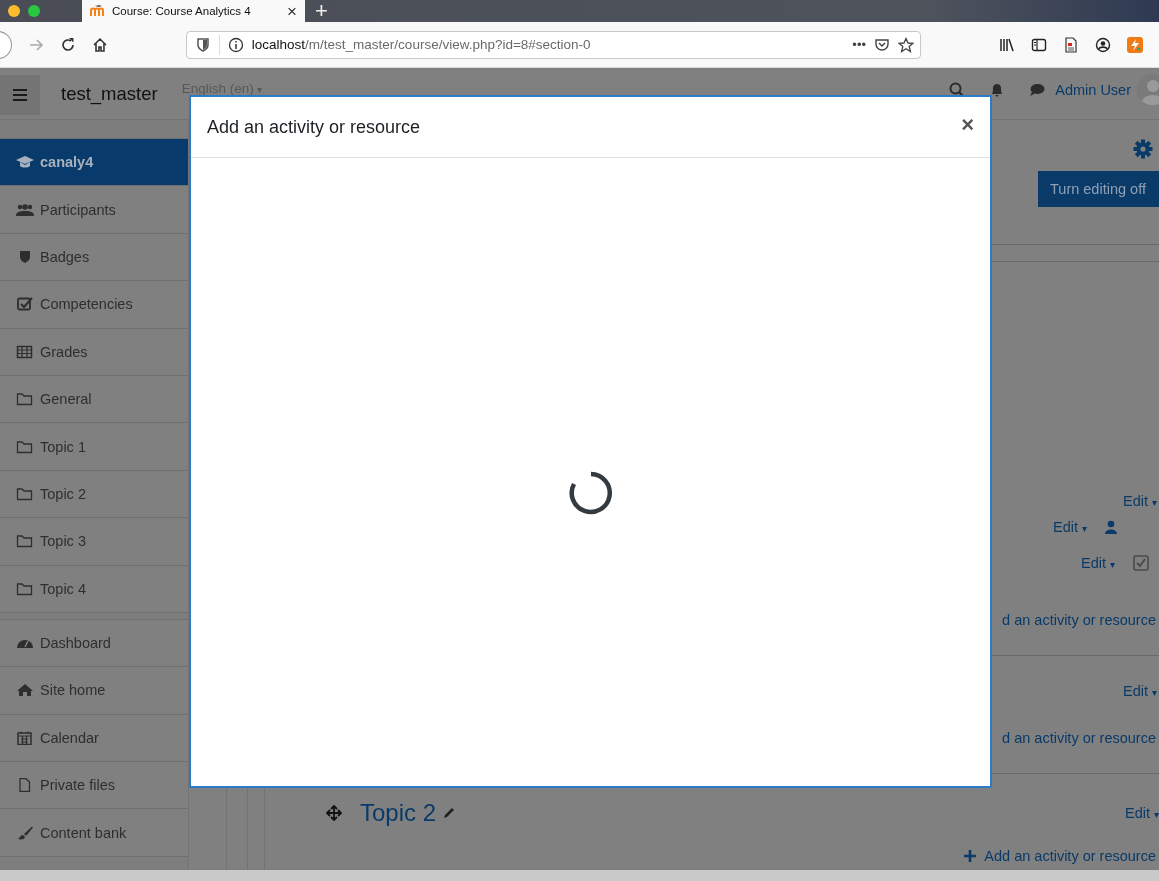 The image size is (1159, 881). Describe the element at coordinates (1111, 527) in the screenshot. I see `user-icon` at that location.